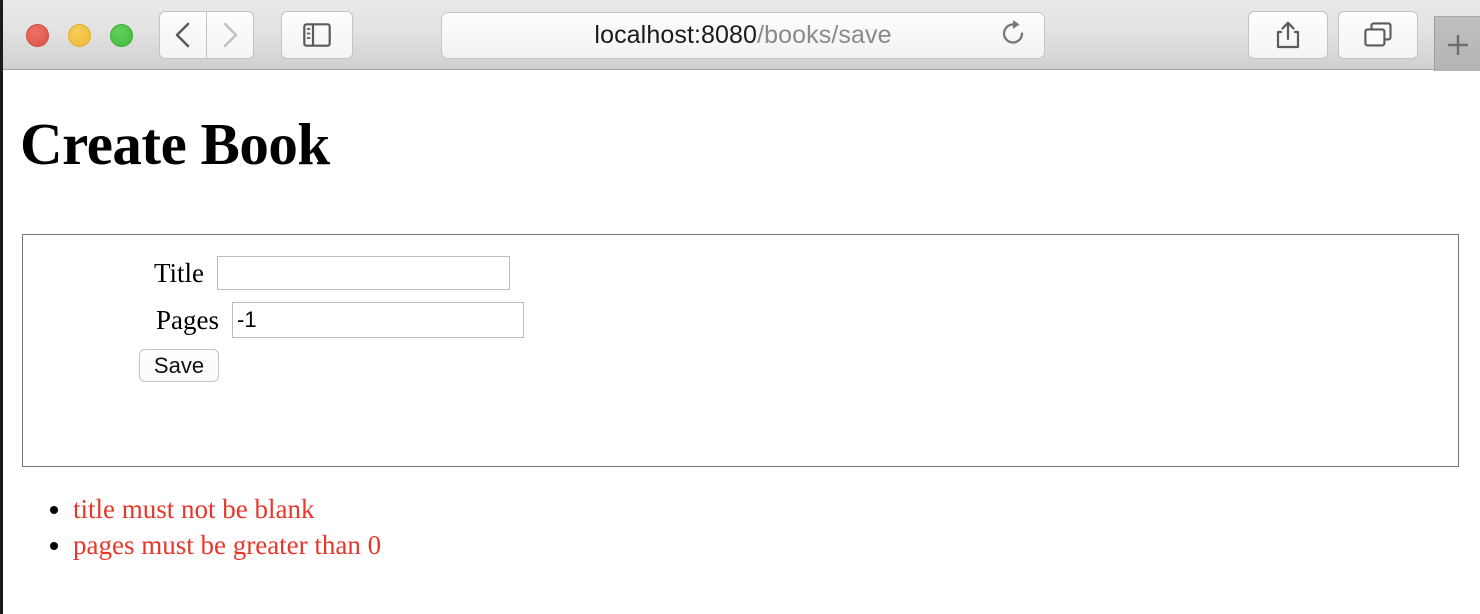  I want to click on reload-button, so click(1013, 35).